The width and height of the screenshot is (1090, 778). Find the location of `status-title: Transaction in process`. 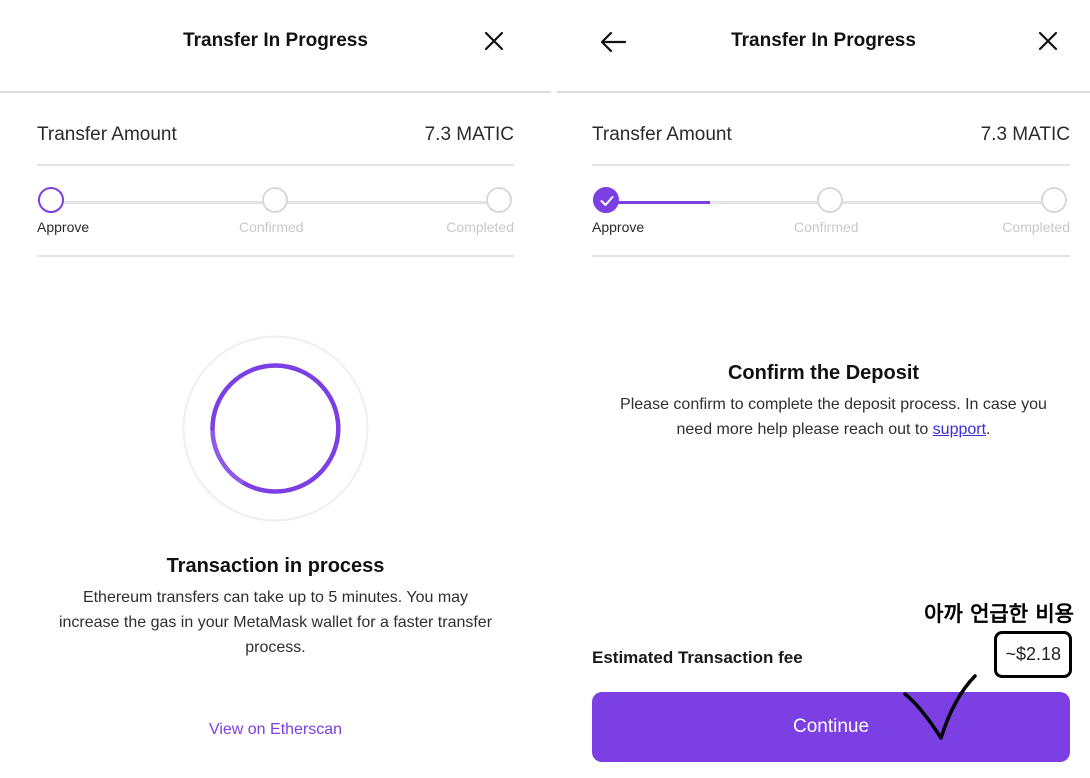

status-title: Transaction in process is located at coordinates (275, 566).